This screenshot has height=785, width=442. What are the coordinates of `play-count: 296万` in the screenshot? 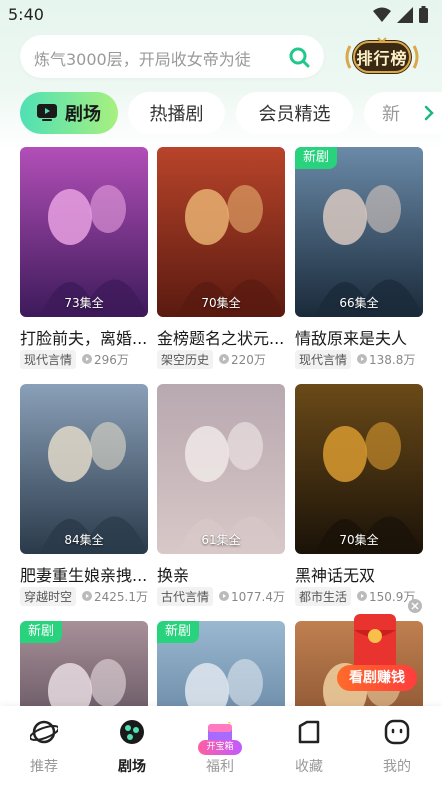 It's located at (111, 359).